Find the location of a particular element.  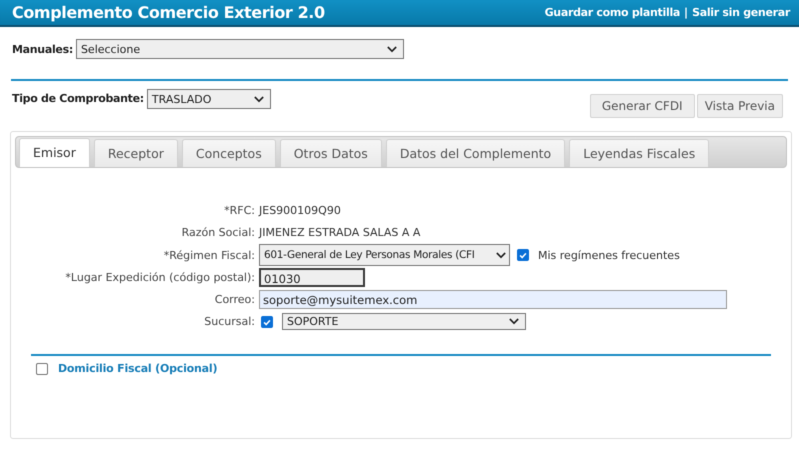

postal-code-field: 01030 is located at coordinates (312, 277).